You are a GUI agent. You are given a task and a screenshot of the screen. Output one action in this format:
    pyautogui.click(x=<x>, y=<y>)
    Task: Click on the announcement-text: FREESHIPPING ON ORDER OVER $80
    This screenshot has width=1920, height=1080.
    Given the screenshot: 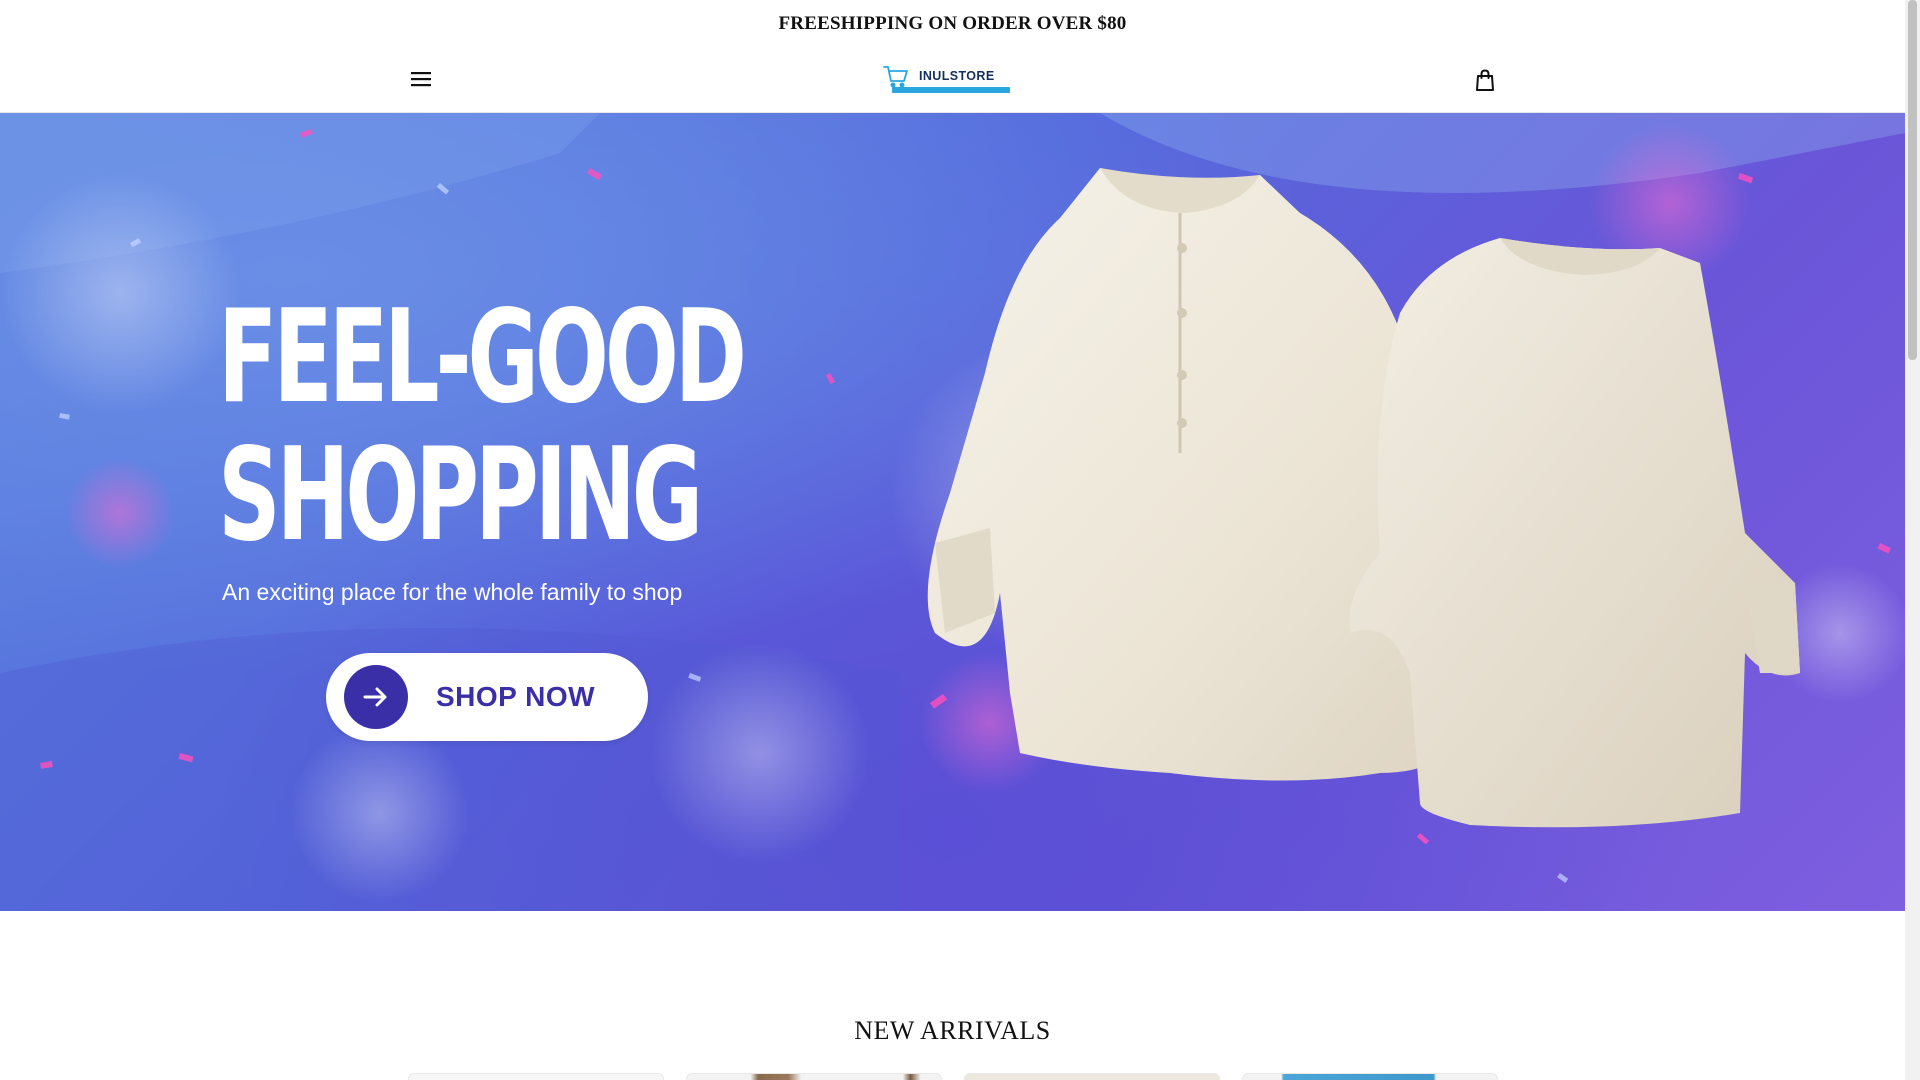 What is the action you would take?
    pyautogui.click(x=952, y=23)
    